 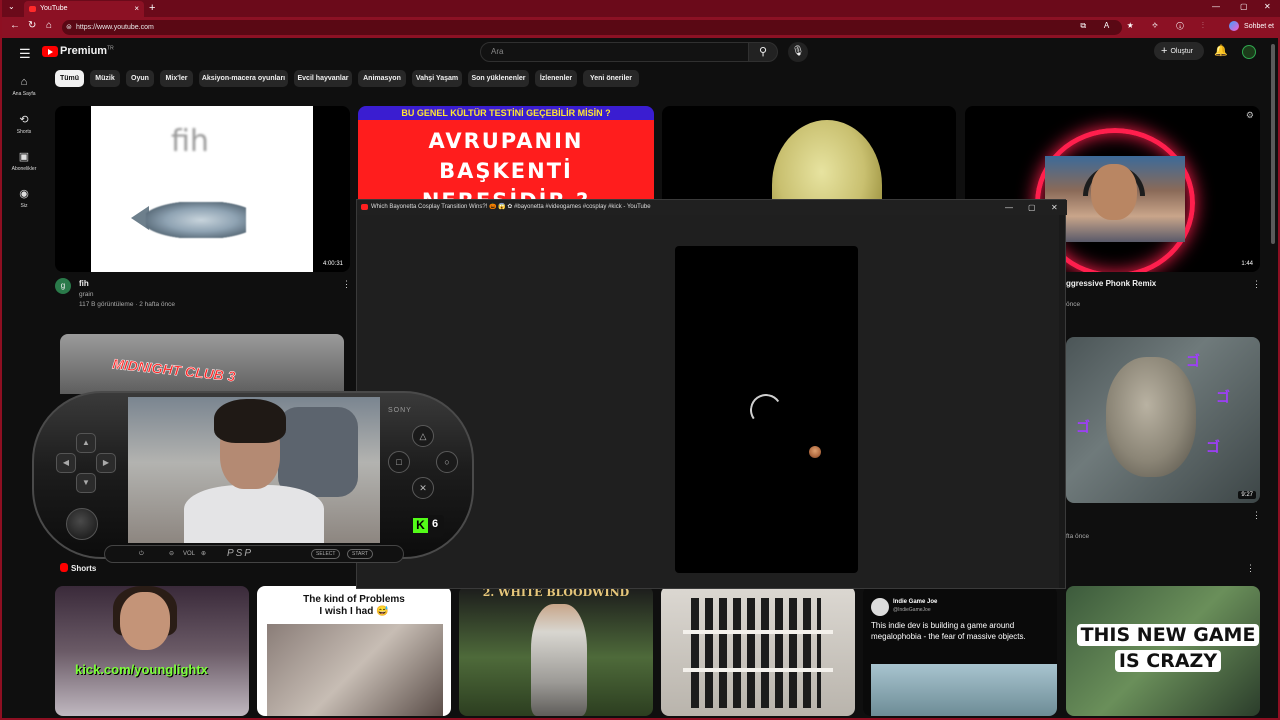 What do you see at coordinates (447, 462) in the screenshot?
I see `circle-icon: ○` at bounding box center [447, 462].